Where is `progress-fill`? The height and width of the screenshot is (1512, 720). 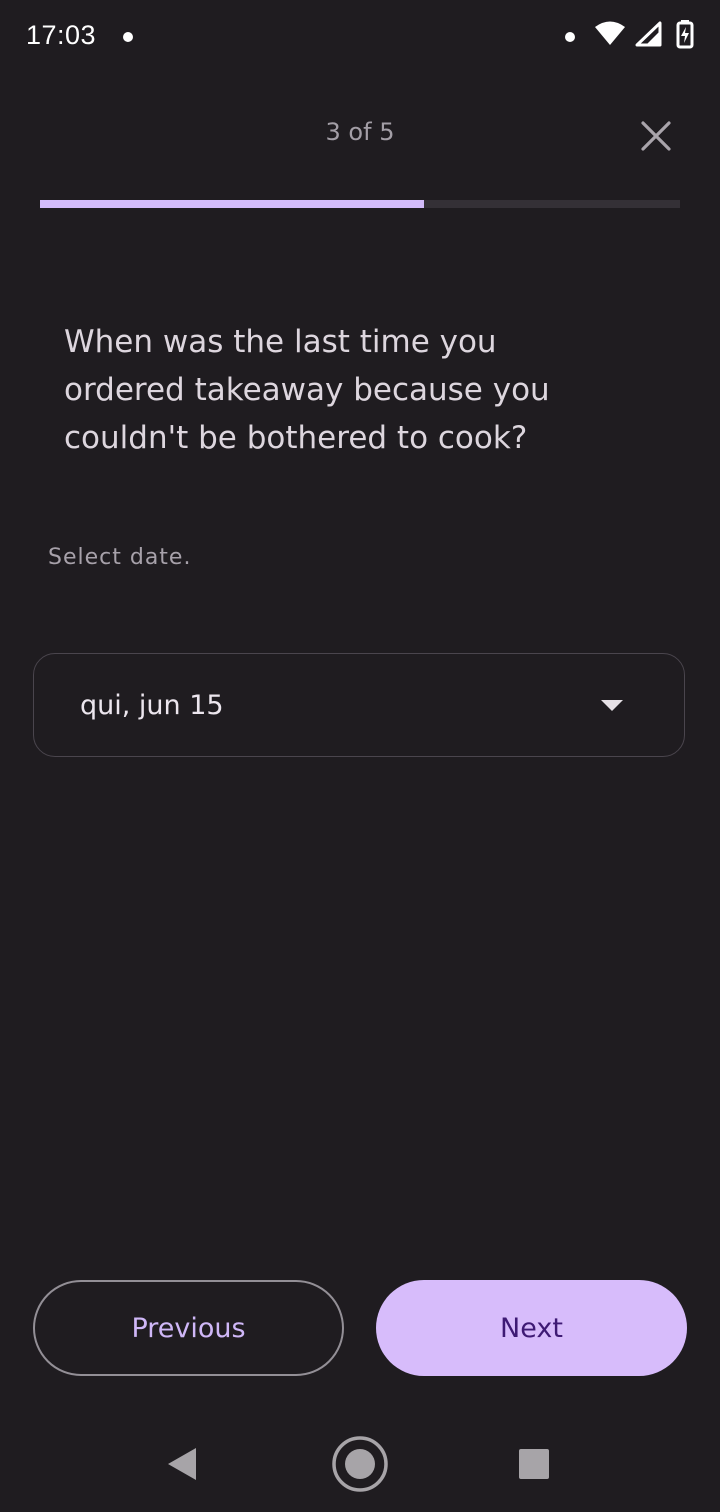 progress-fill is located at coordinates (232, 204).